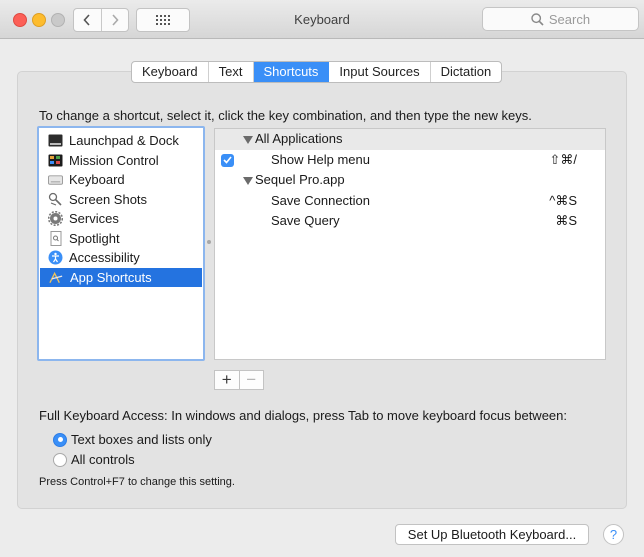  I want to click on title-bar: Keyboard Search, so click(322, 19).